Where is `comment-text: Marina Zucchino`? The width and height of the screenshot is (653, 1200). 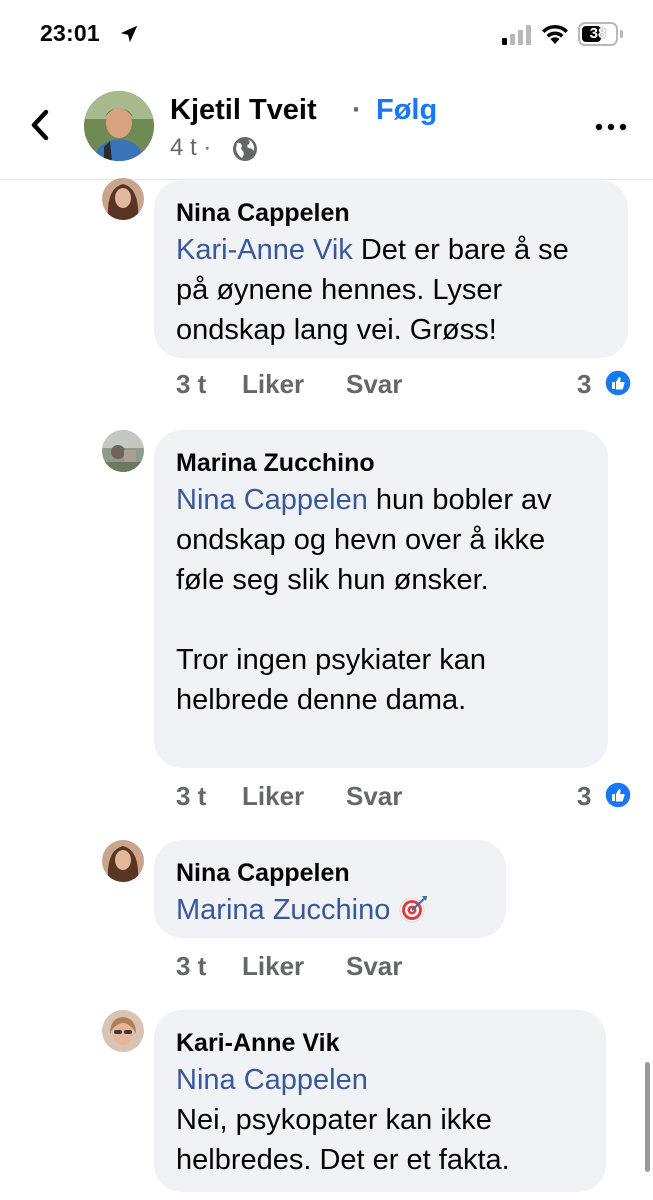 comment-text: Marina Zucchino is located at coordinates (330, 910).